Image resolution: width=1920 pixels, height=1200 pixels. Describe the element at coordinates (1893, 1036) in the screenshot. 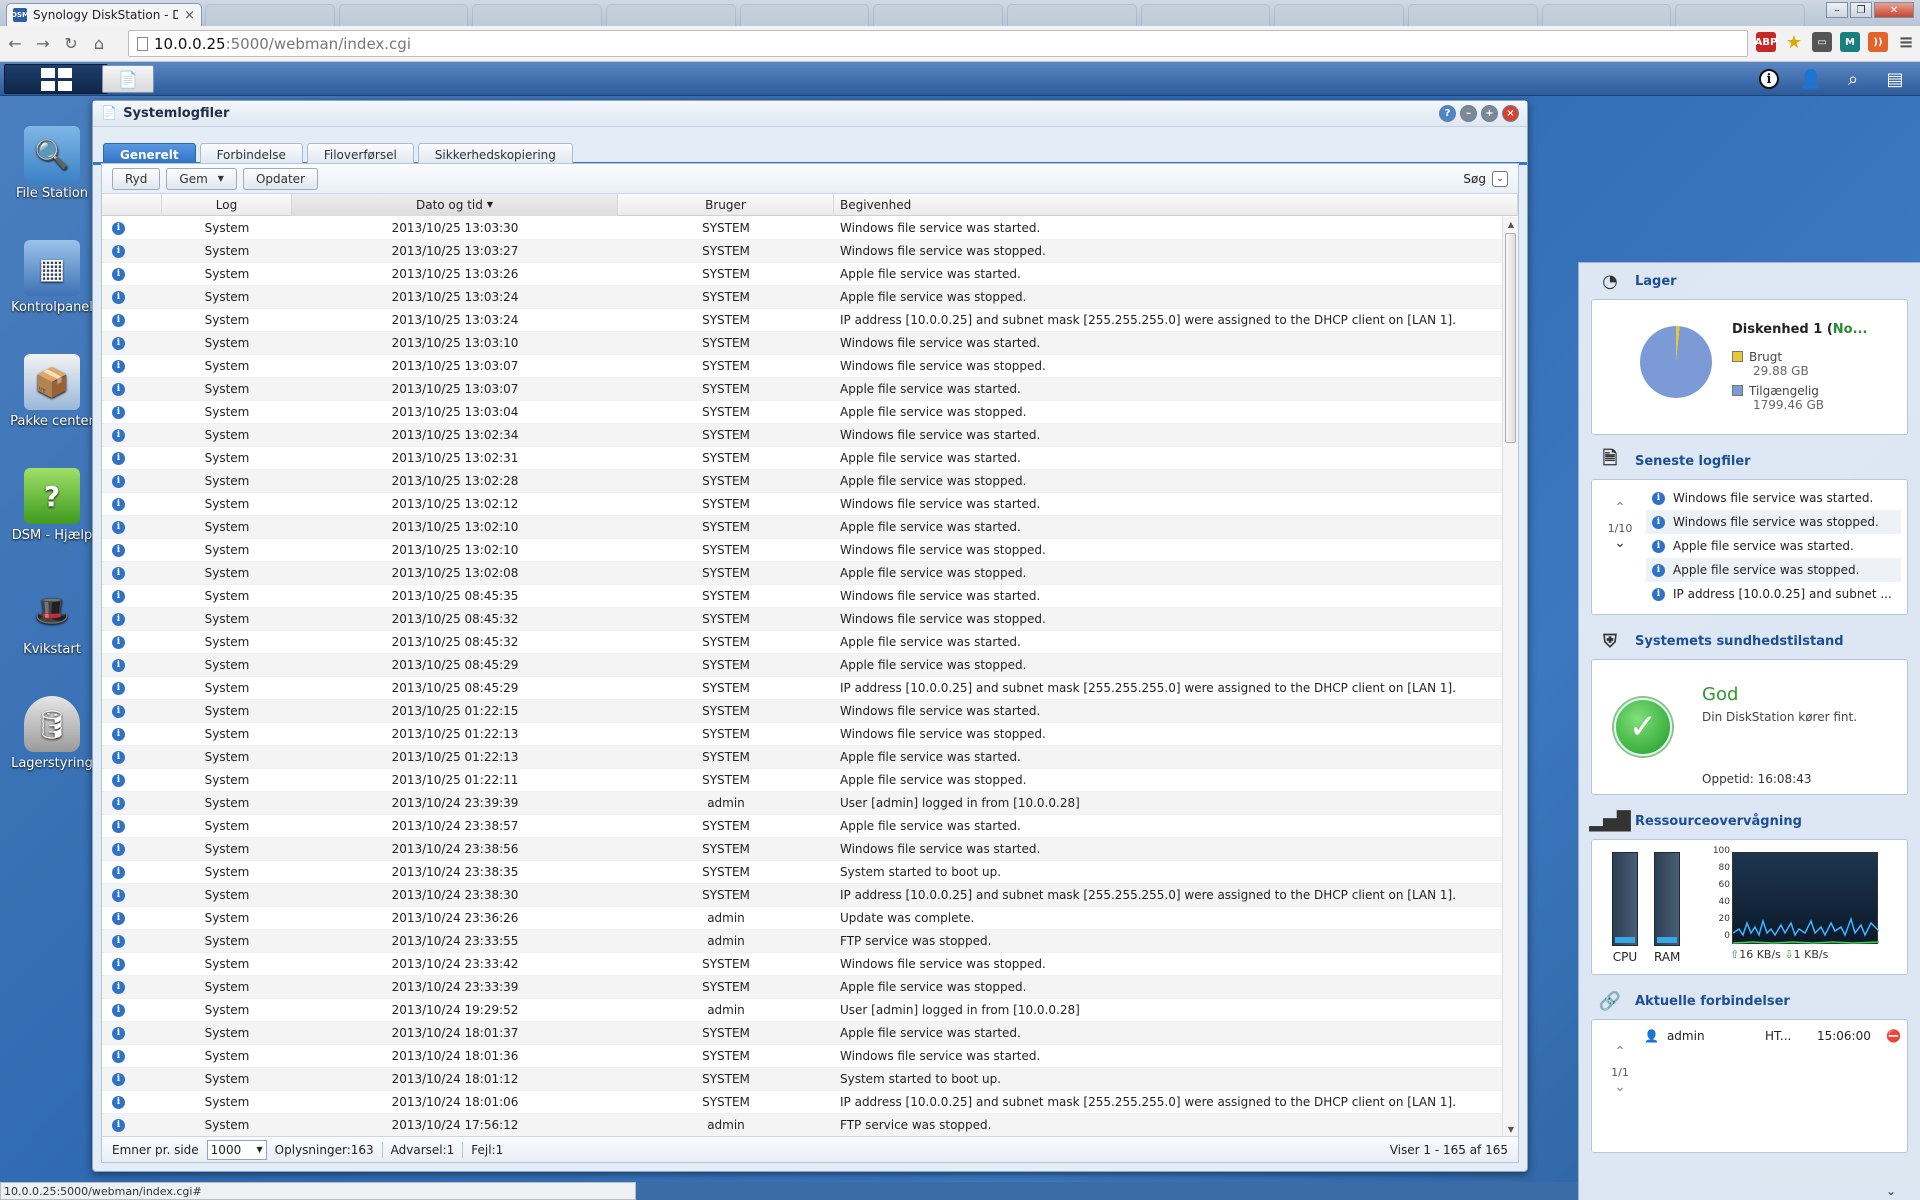

I see `disconnect-icon: ⛔` at that location.